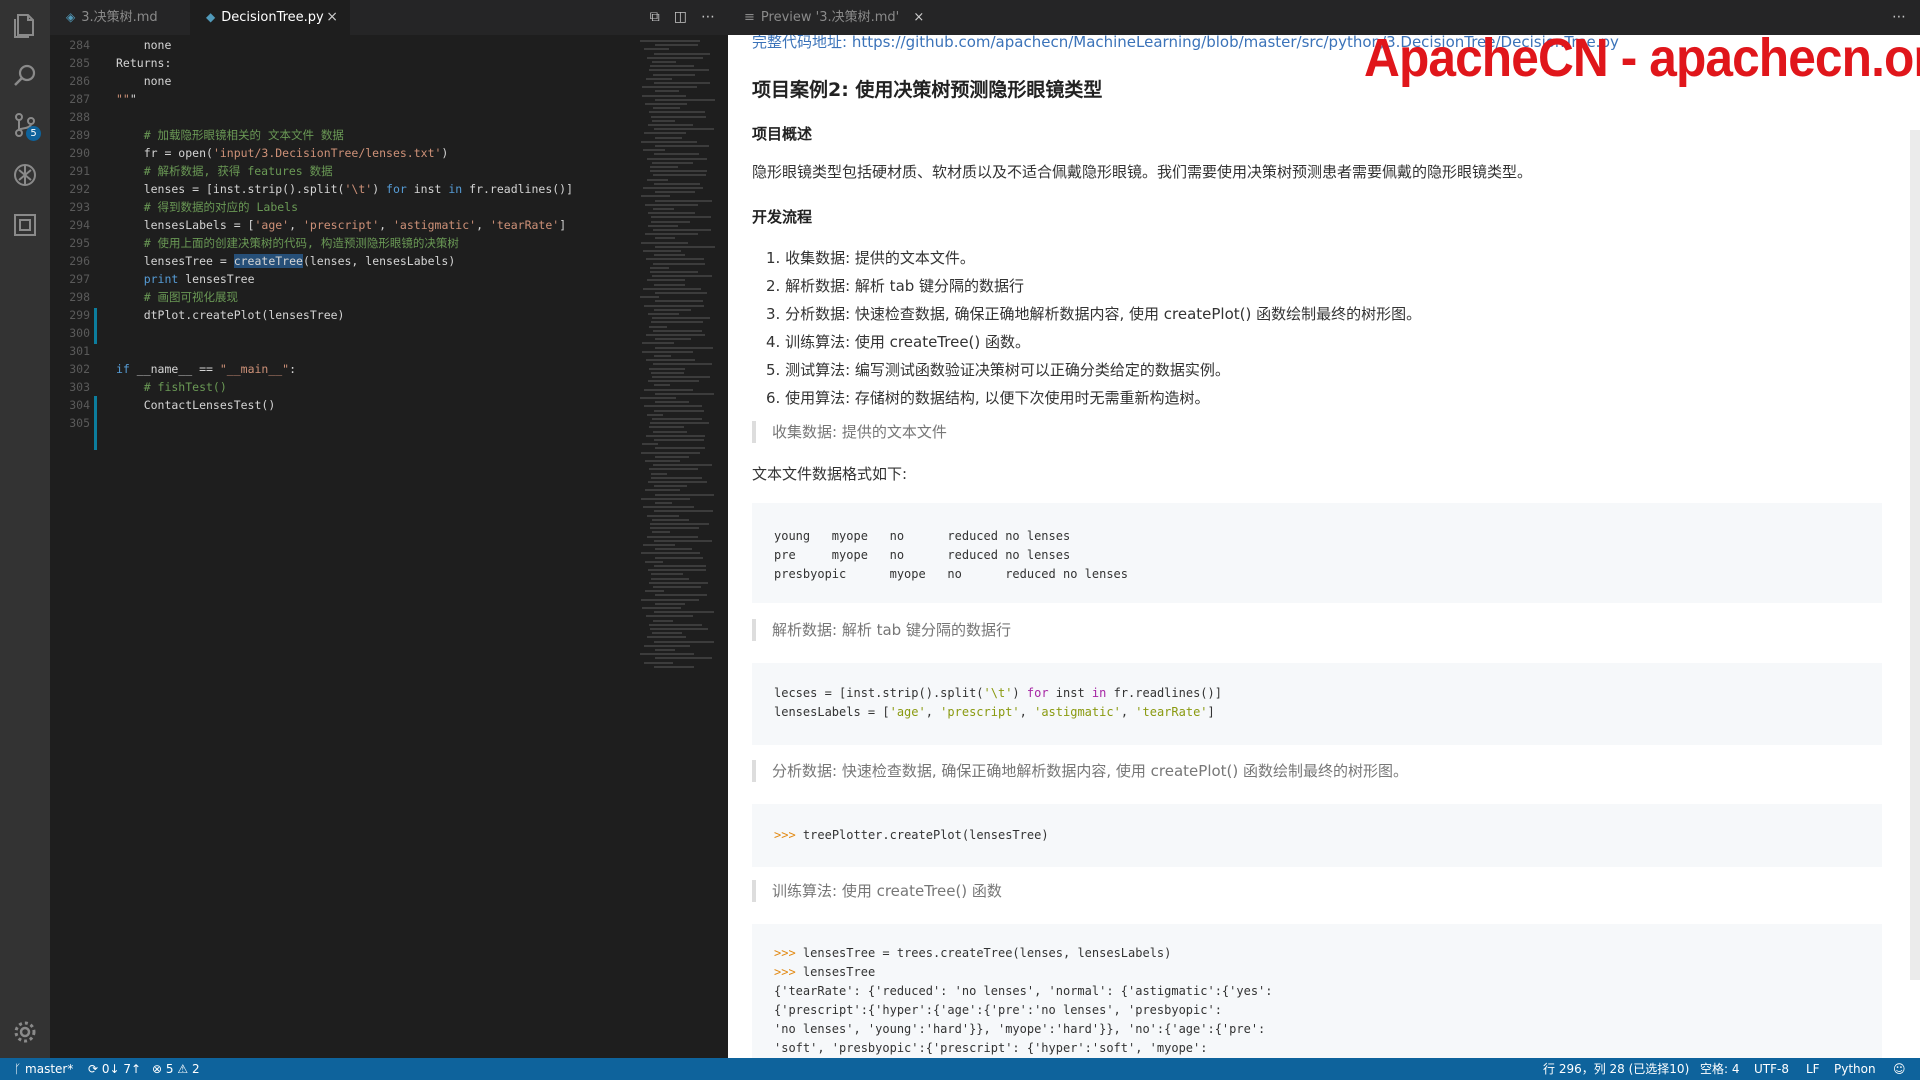 Image resolution: width=1920 pixels, height=1080 pixels. What do you see at coordinates (79, 243) in the screenshot?
I see `line-number: 295` at bounding box center [79, 243].